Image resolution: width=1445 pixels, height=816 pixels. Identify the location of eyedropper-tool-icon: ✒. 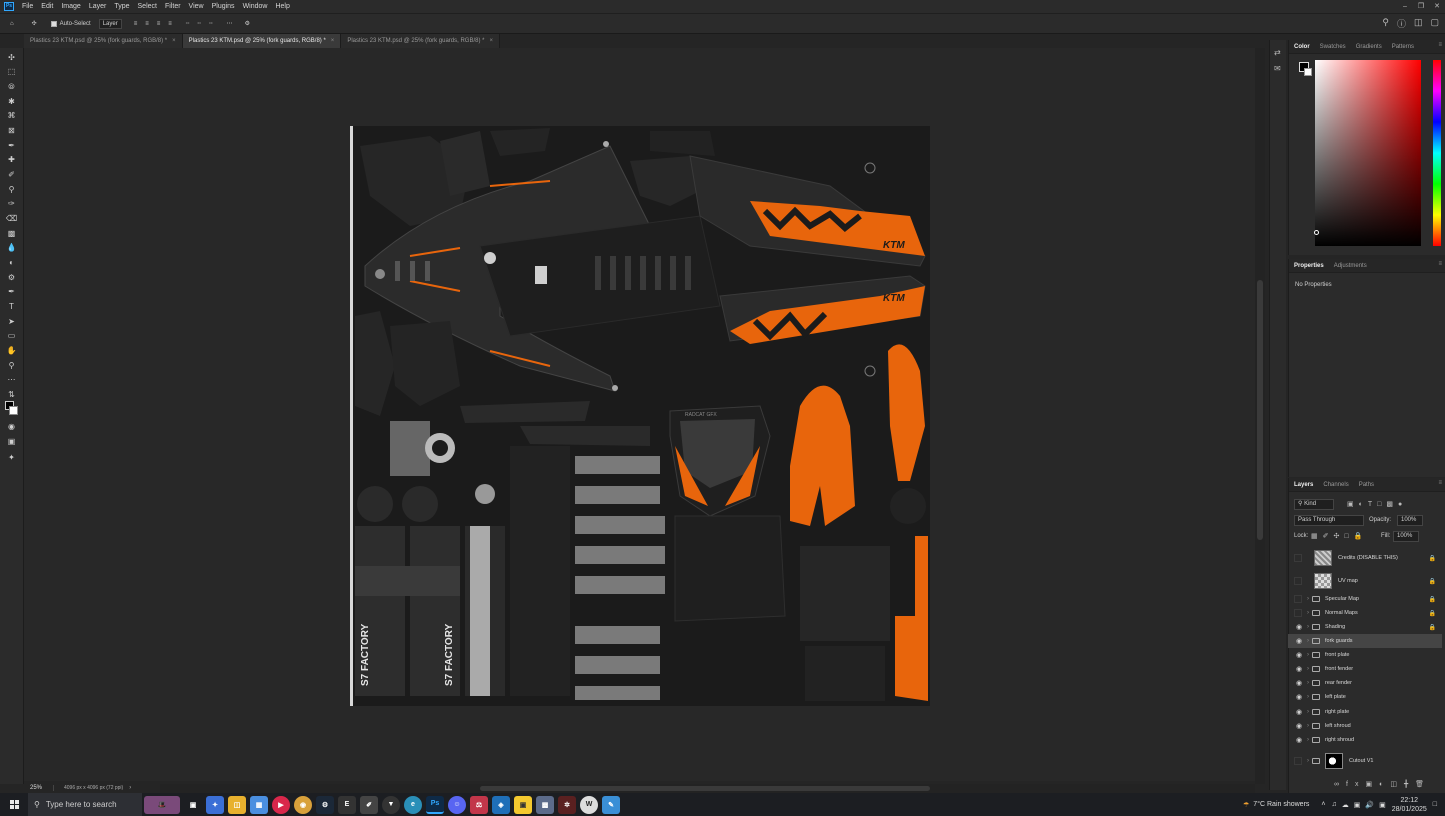
(11, 145).